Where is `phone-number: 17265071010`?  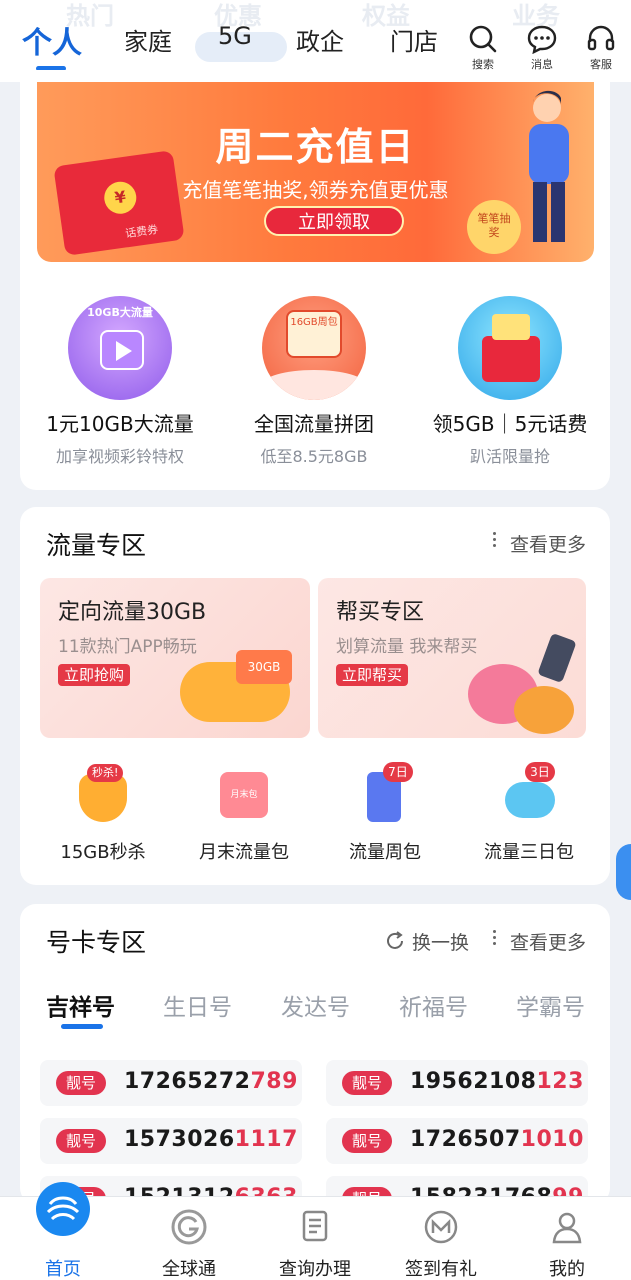
phone-number: 17265071010 is located at coordinates (497, 1139).